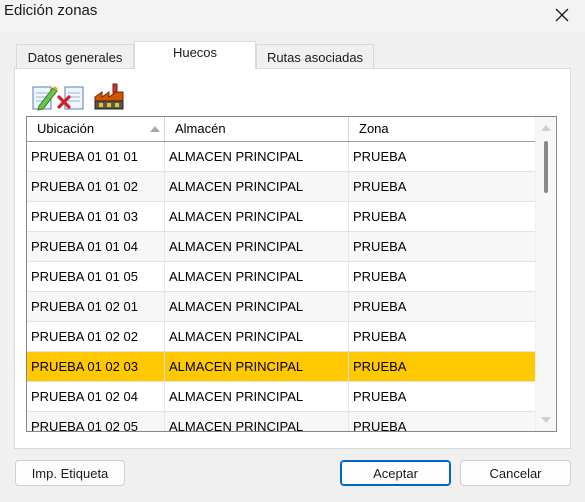 The height and width of the screenshot is (502, 585). Describe the element at coordinates (546, 167) in the screenshot. I see `scrollbar-thumb` at that location.